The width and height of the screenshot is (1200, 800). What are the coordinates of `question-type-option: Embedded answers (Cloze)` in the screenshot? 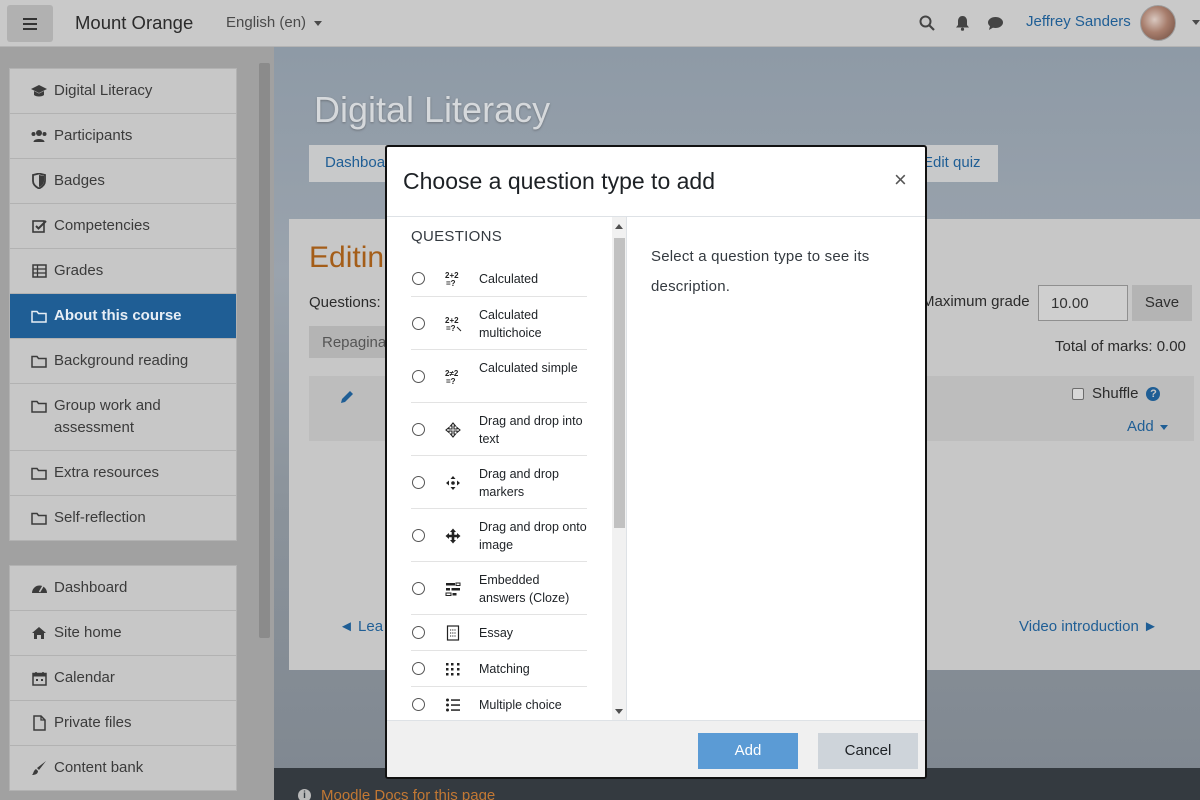 It's located at (499, 588).